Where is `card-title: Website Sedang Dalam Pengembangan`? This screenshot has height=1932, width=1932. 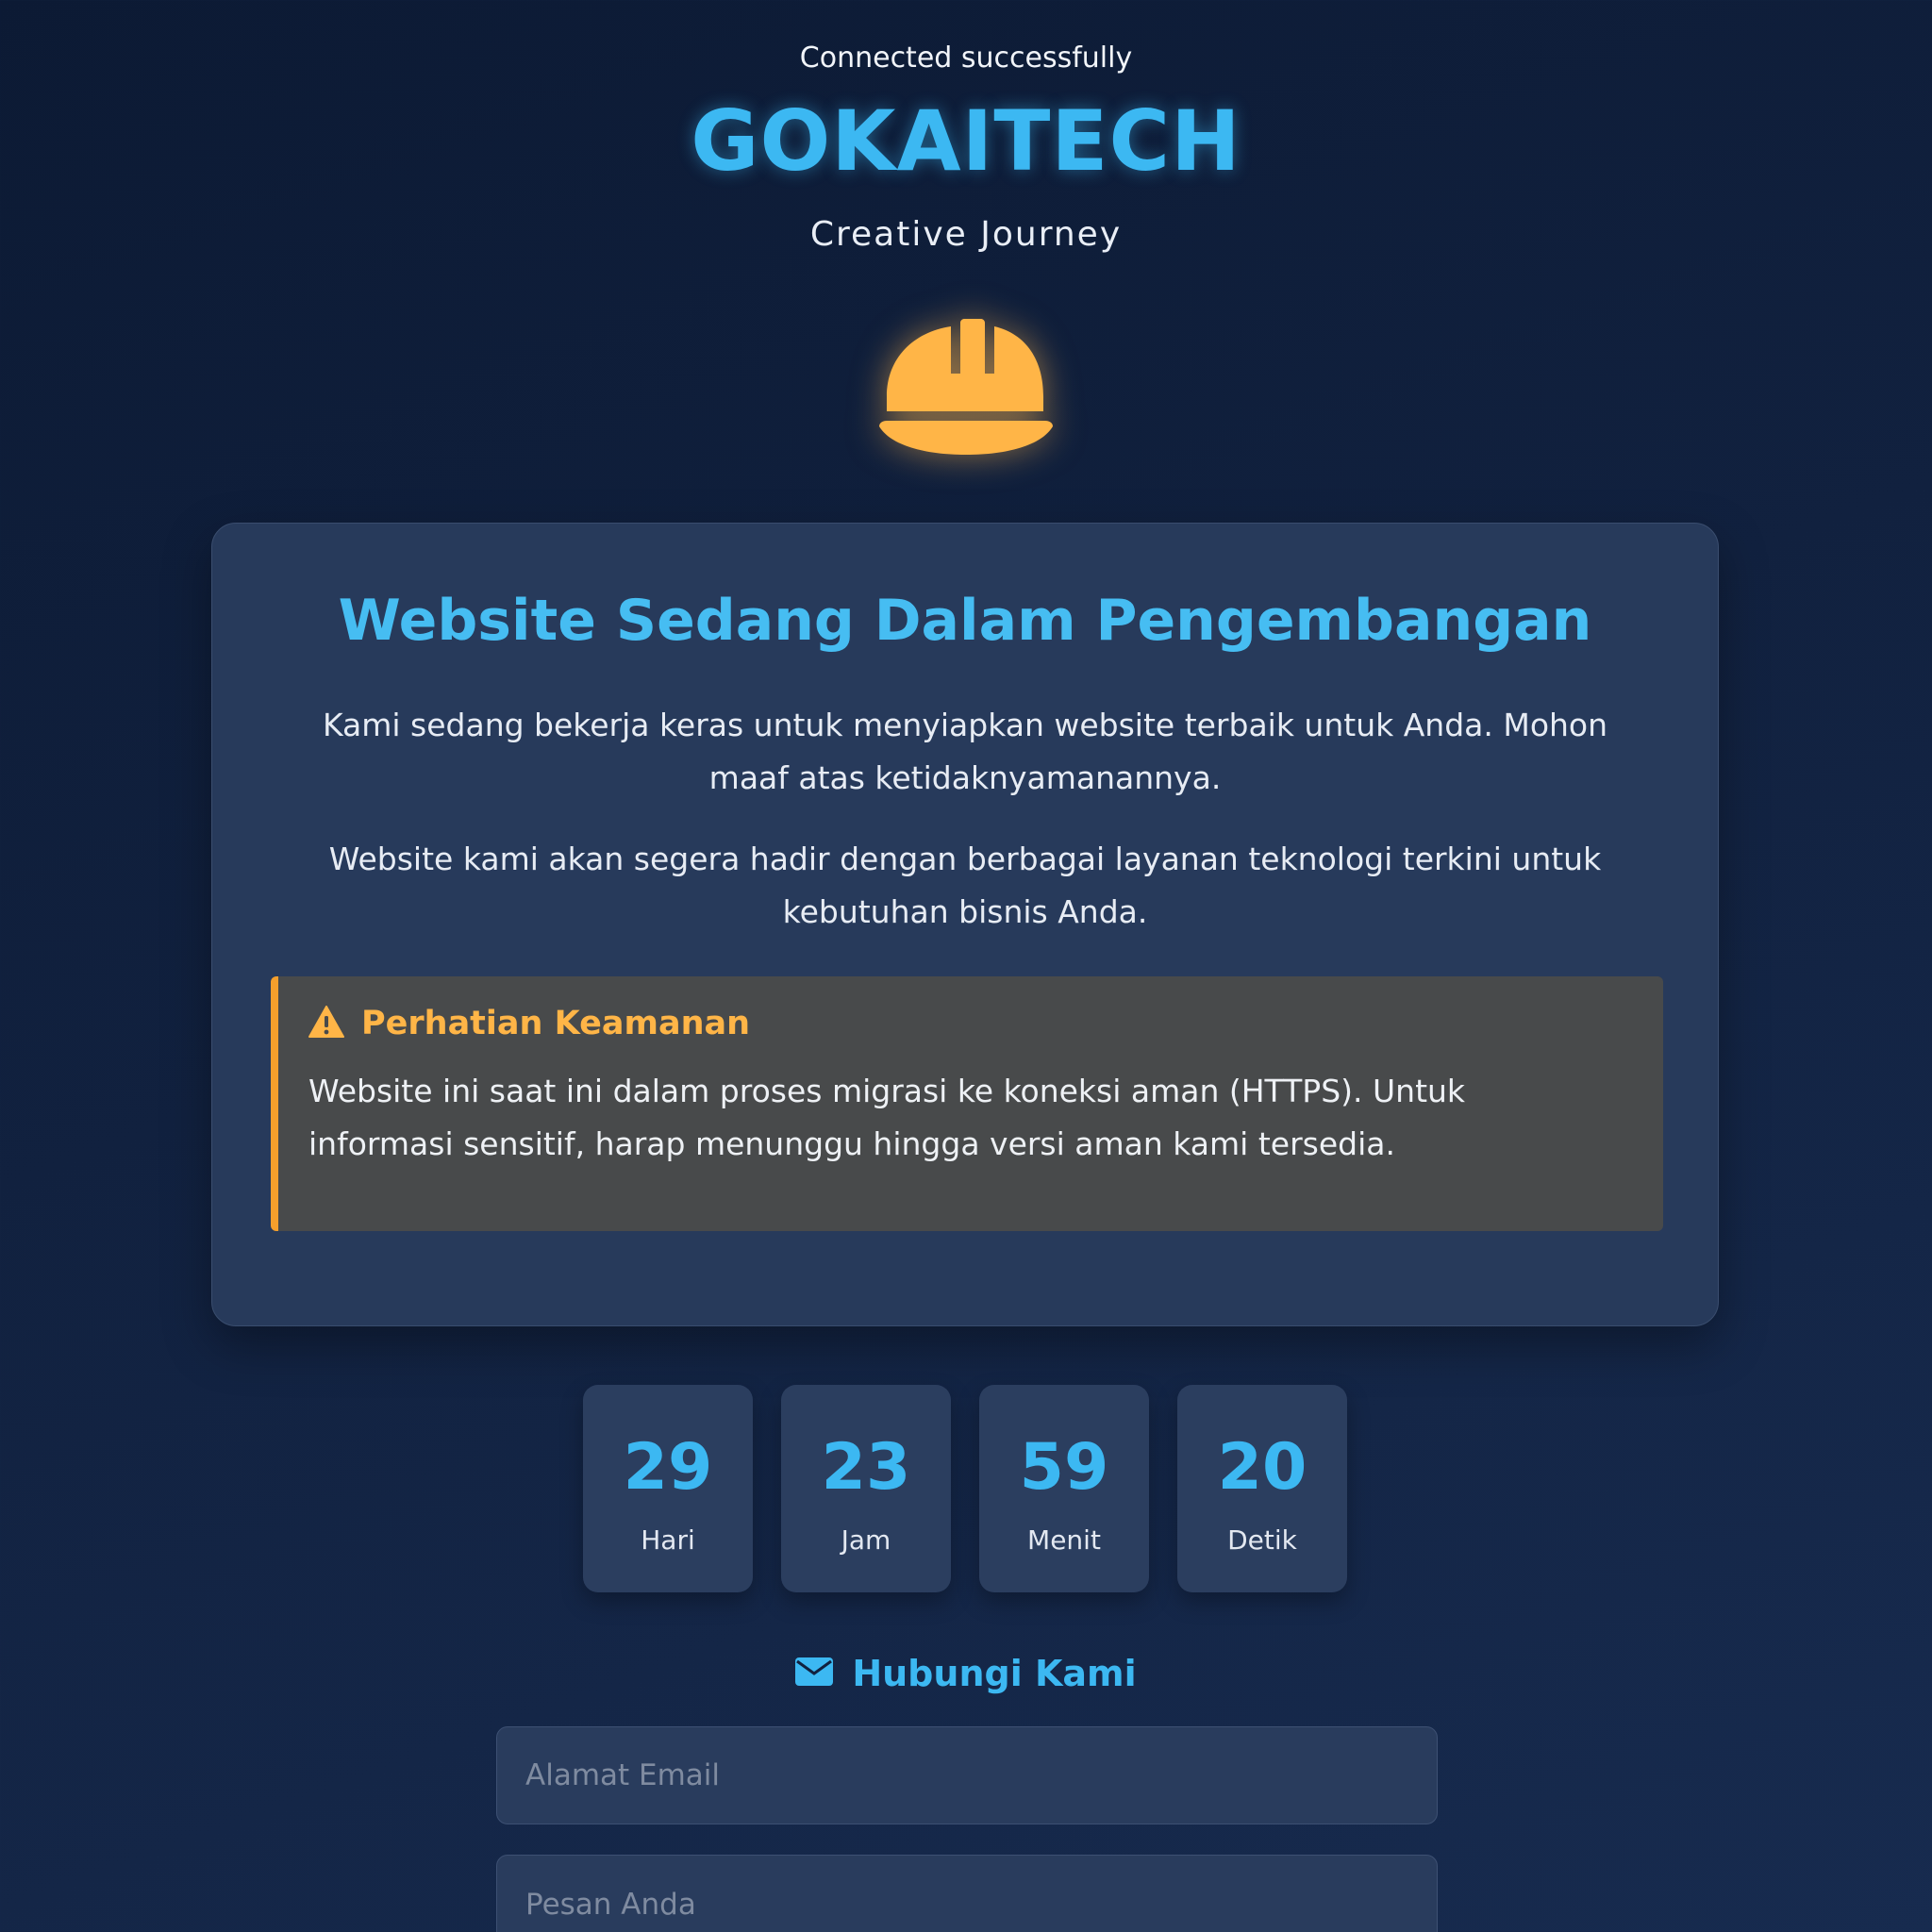 card-title: Website Sedang Dalam Pengembangan is located at coordinates (965, 621).